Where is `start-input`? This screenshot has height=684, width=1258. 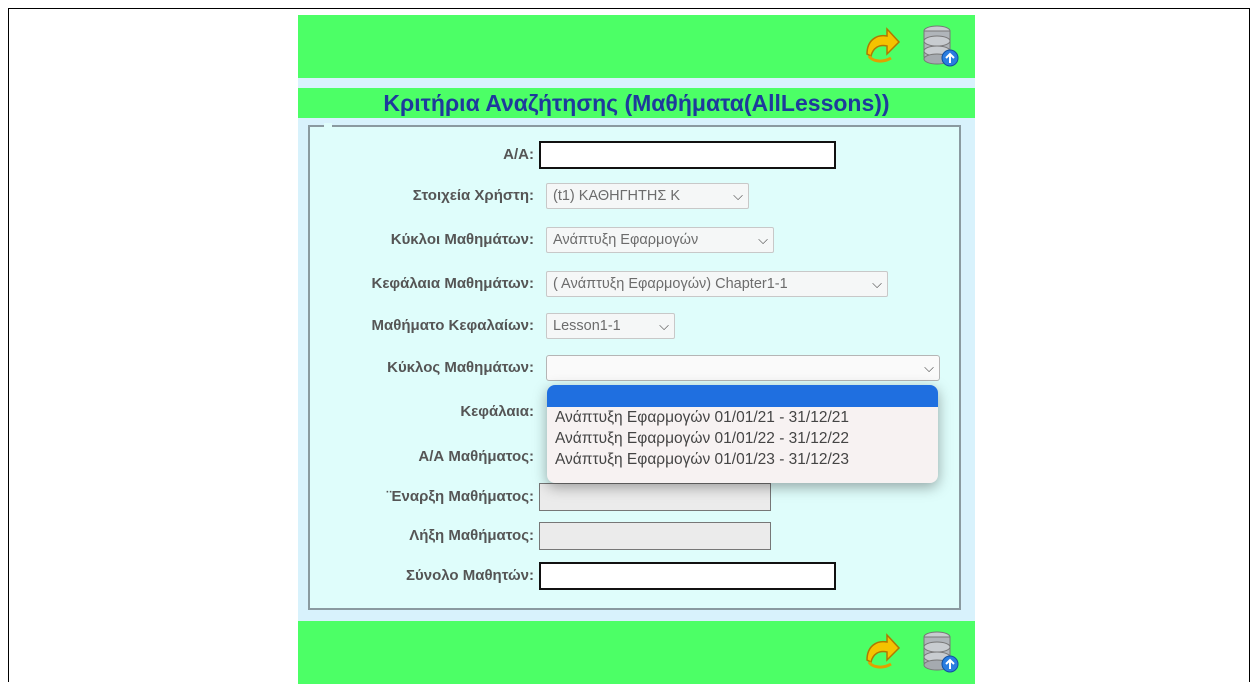
start-input is located at coordinates (655, 497).